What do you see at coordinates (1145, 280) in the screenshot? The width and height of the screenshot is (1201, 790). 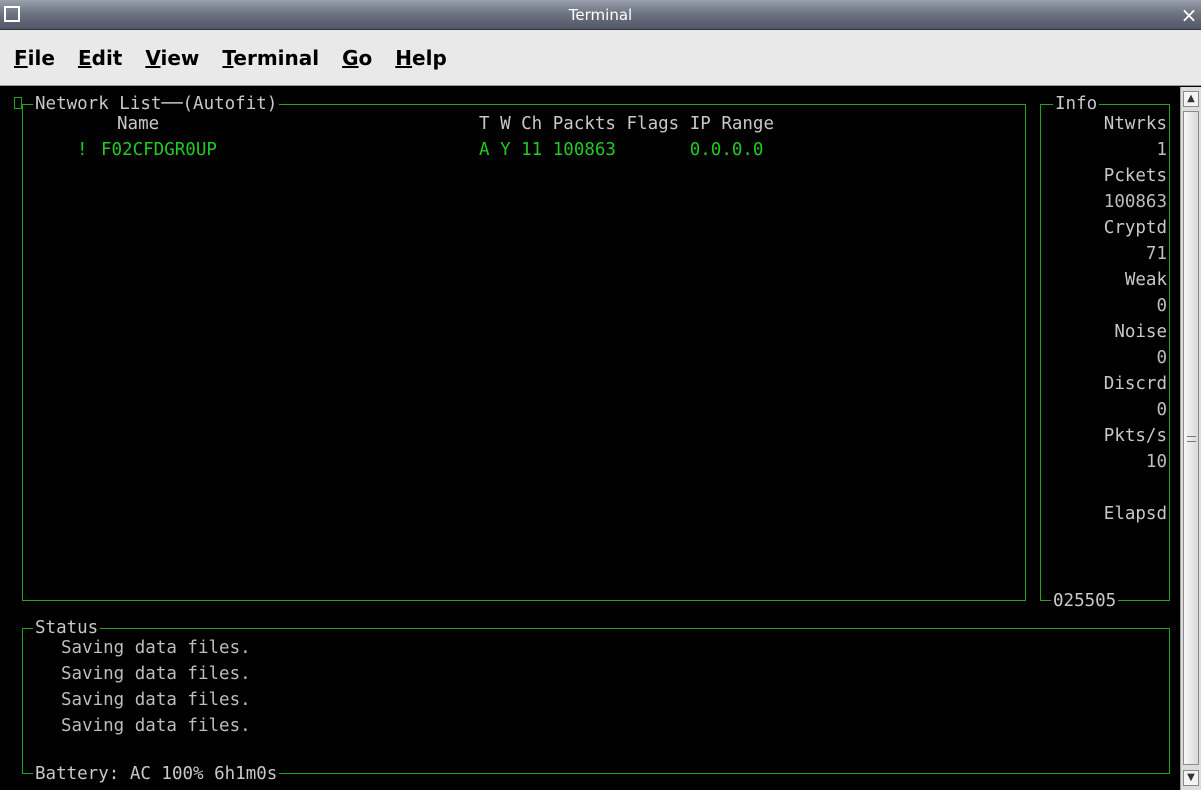 I see `info-label: Weak` at bounding box center [1145, 280].